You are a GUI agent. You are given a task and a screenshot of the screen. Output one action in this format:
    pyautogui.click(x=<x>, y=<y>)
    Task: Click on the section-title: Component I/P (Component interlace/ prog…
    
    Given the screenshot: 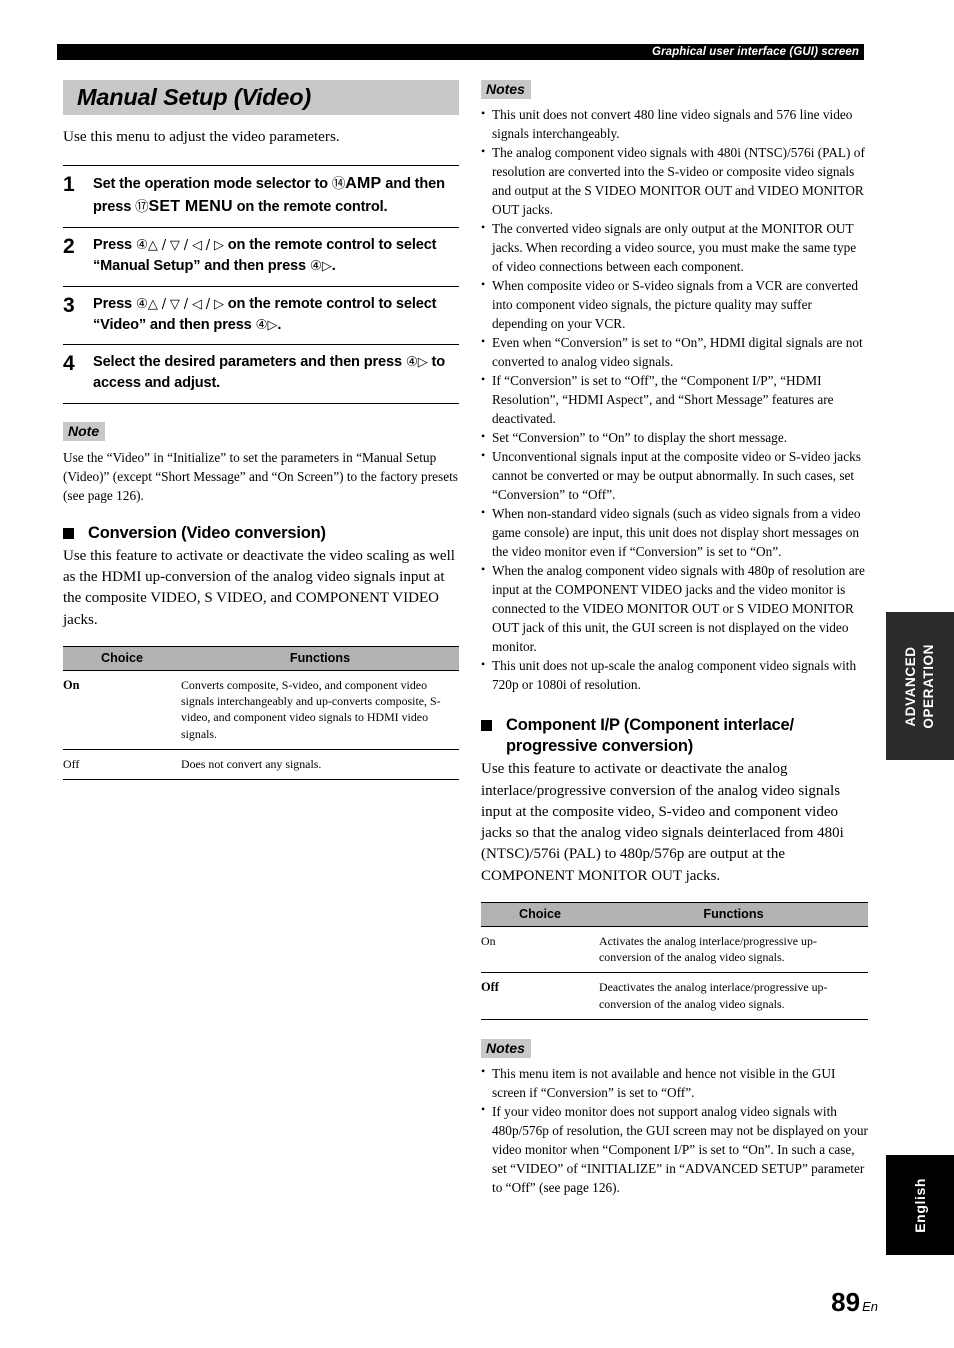 What is the action you would take?
    pyautogui.click(x=650, y=736)
    